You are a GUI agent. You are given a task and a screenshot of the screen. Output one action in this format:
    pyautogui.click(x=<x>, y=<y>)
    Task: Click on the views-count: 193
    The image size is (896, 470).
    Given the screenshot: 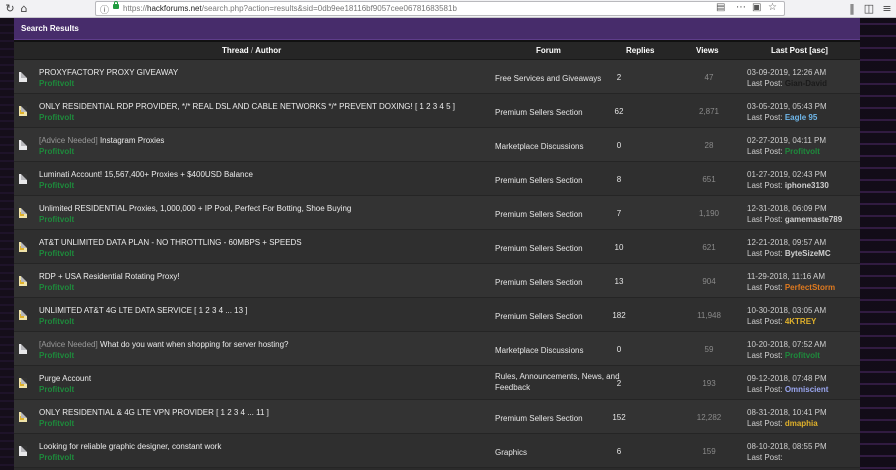 What is the action you would take?
    pyautogui.click(x=709, y=383)
    